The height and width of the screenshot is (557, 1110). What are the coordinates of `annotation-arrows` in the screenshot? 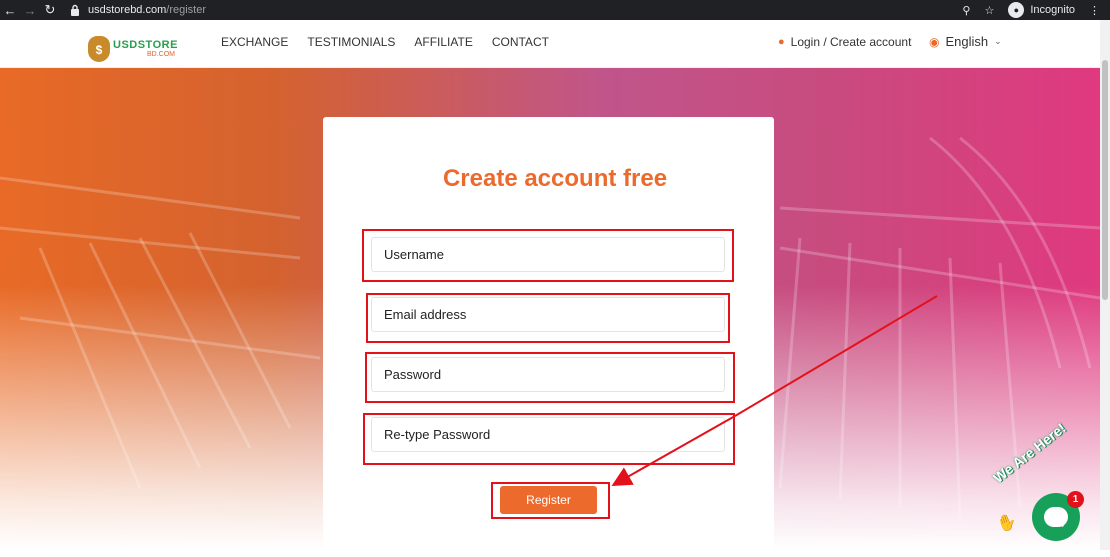 It's located at (774, 390).